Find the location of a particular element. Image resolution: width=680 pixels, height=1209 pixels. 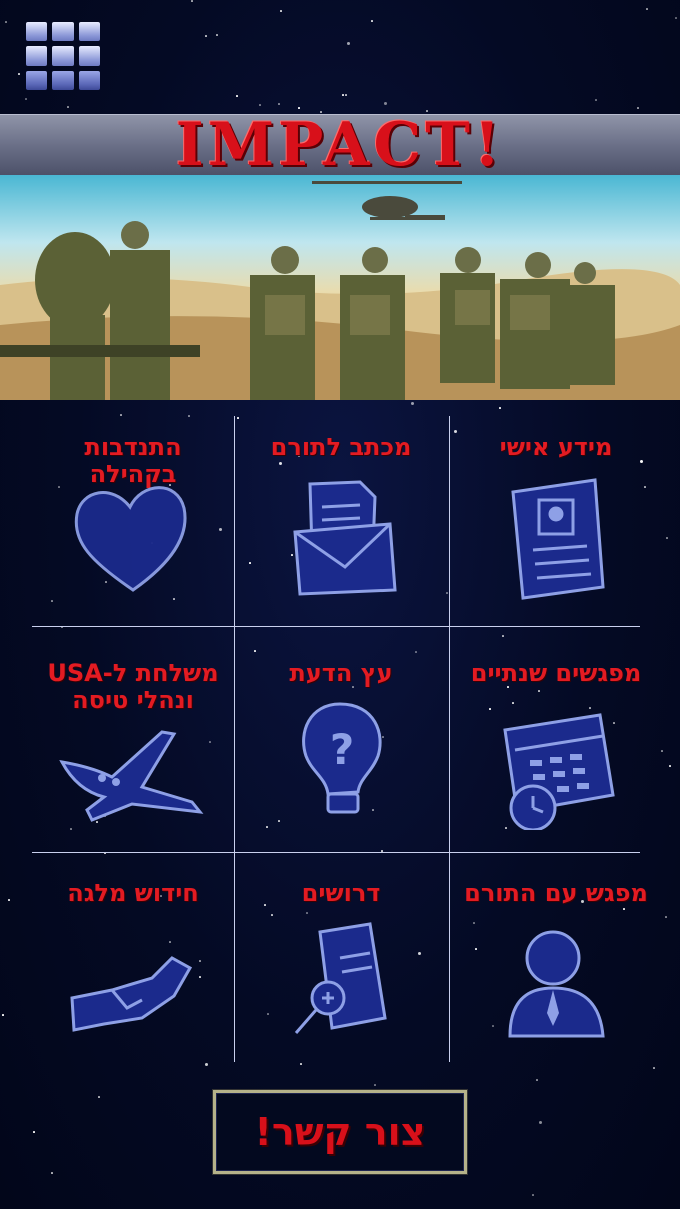

tile-annual-meetings: מפגשים שנתיים is located at coordinates (556, 747).